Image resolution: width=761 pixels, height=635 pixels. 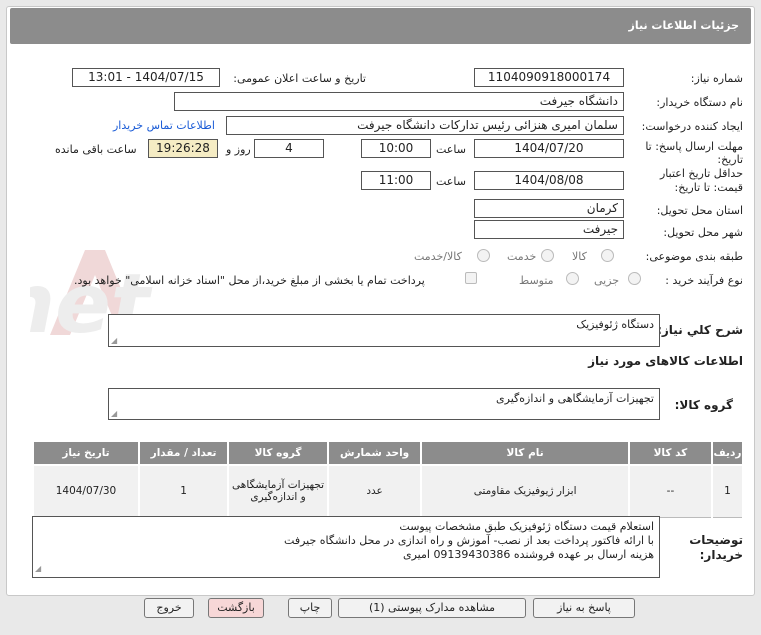 What do you see at coordinates (183, 491) in the screenshot?
I see `cell-qty: 1` at bounding box center [183, 491].